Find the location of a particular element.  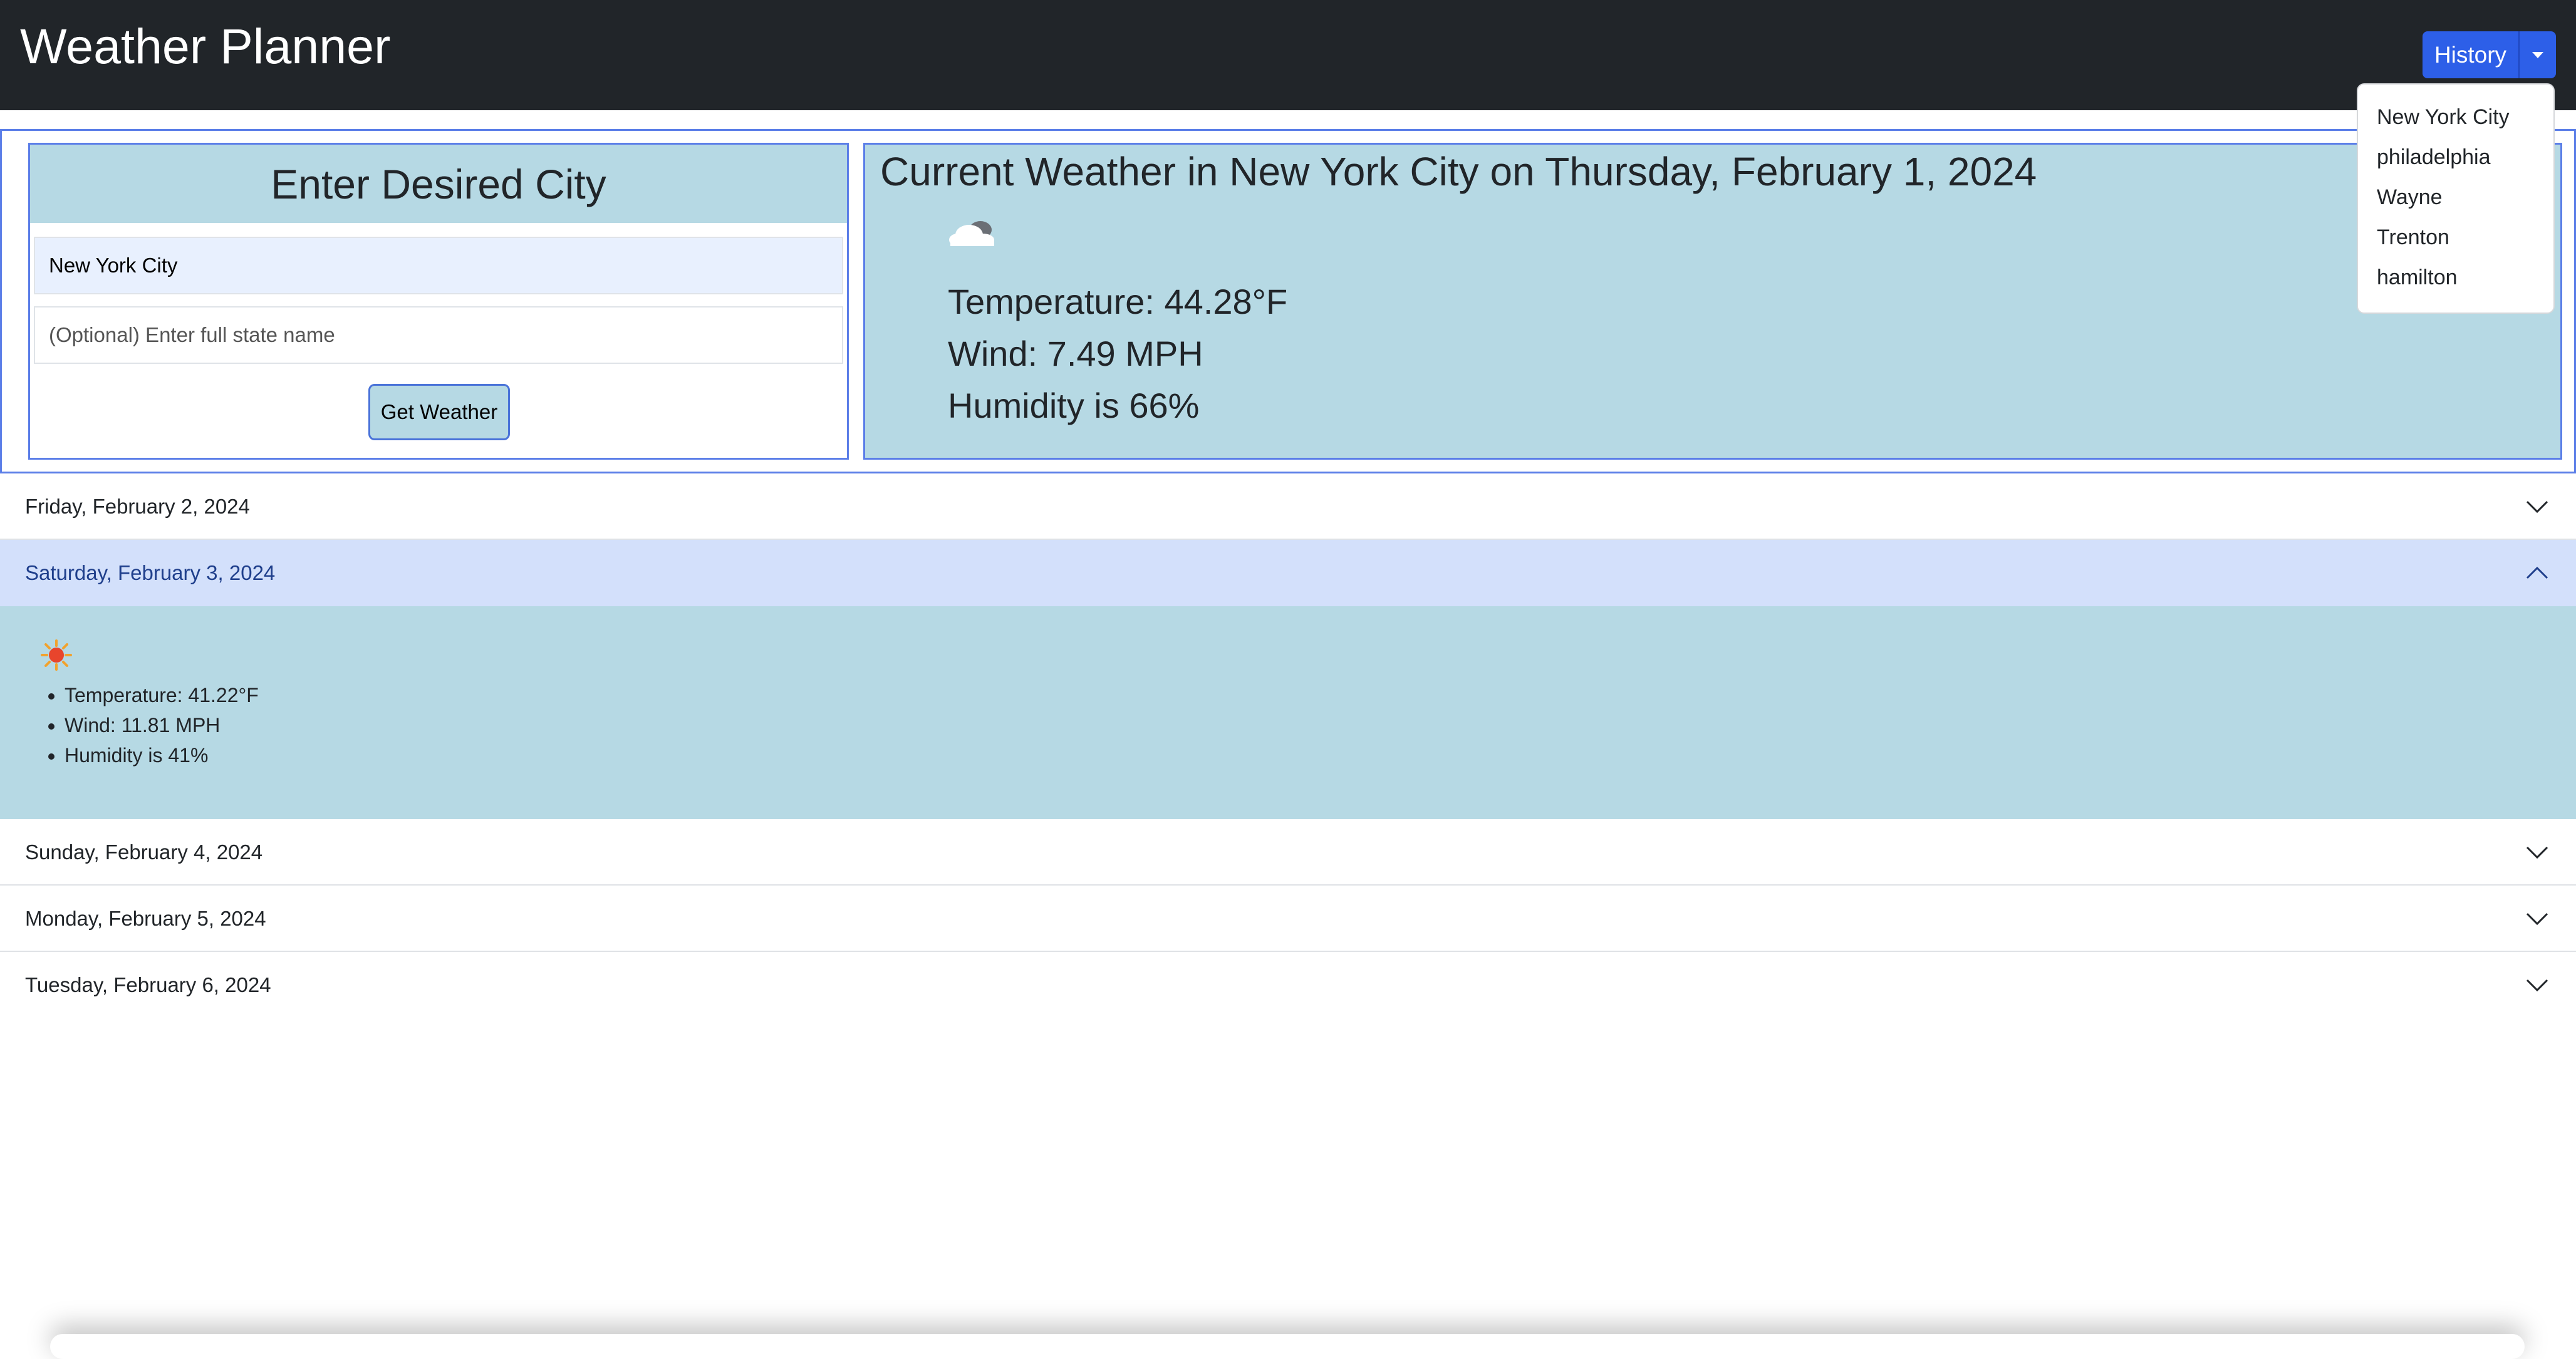

history-item: hamilton is located at coordinates (2455, 277).